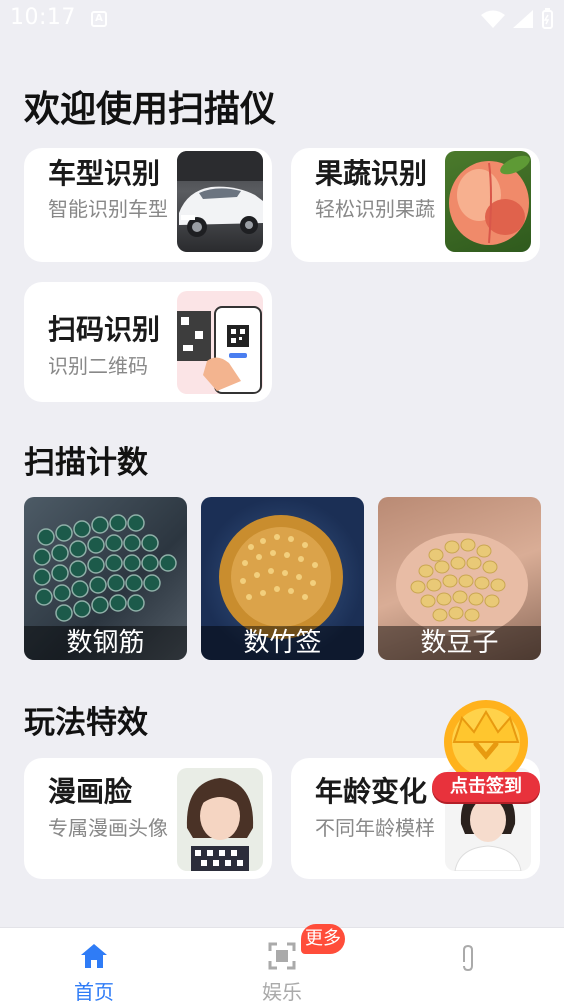  I want to click on signin-button: 点击签到, so click(486, 753).